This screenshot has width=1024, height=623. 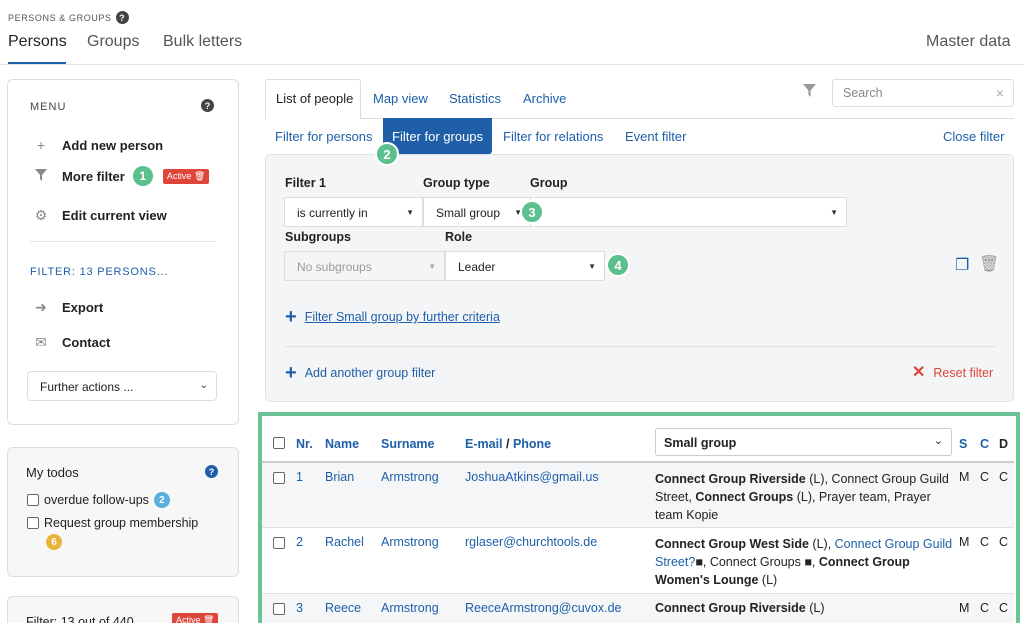 What do you see at coordinates (477, 212) in the screenshot?
I see `group-type-select: Small group ▼` at bounding box center [477, 212].